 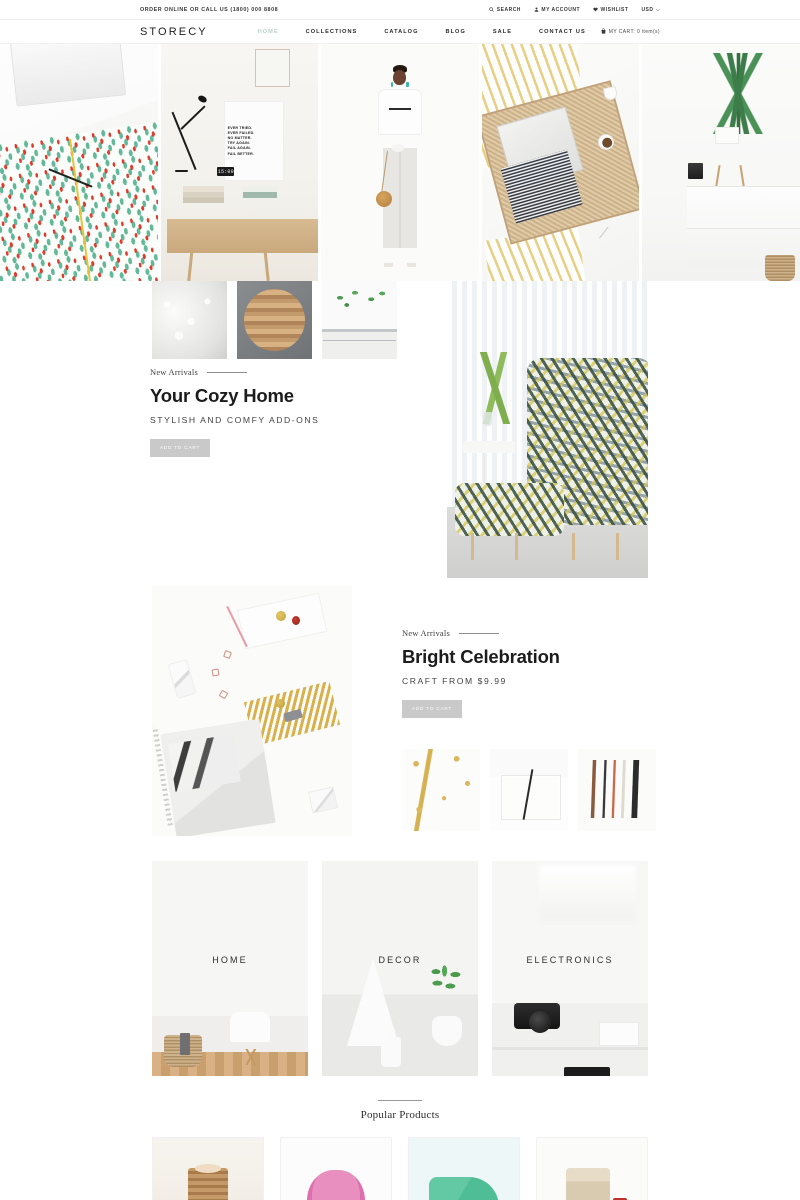 What do you see at coordinates (268, 32) in the screenshot?
I see `nav-item-home: HOME` at bounding box center [268, 32].